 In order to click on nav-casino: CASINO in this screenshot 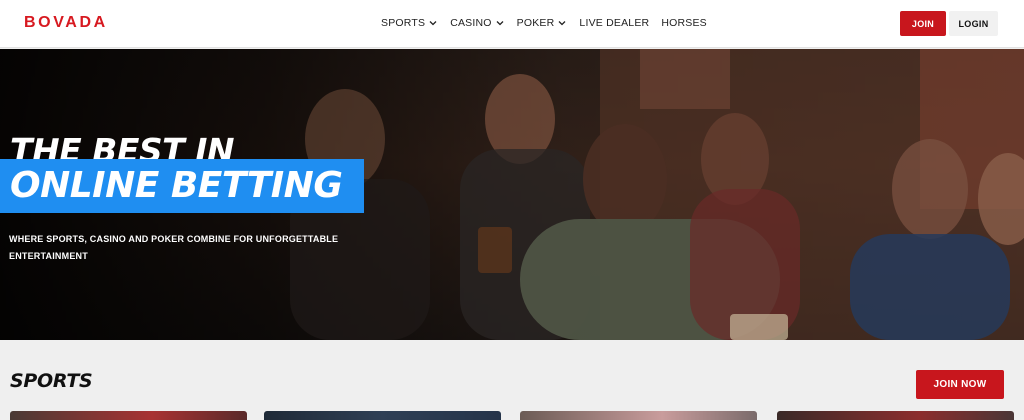, I will do `click(477, 23)`.